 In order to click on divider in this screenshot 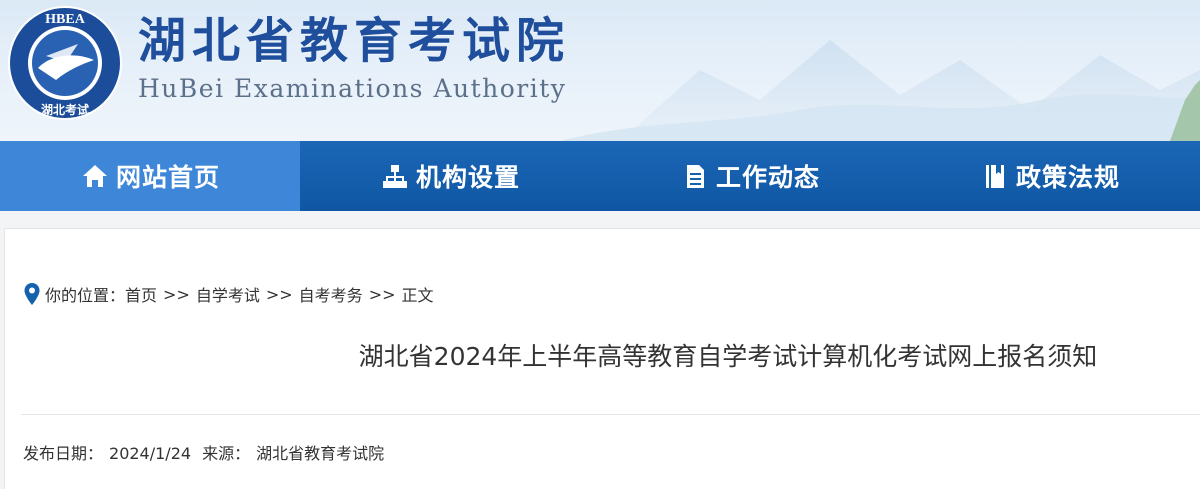, I will do `click(610, 414)`.